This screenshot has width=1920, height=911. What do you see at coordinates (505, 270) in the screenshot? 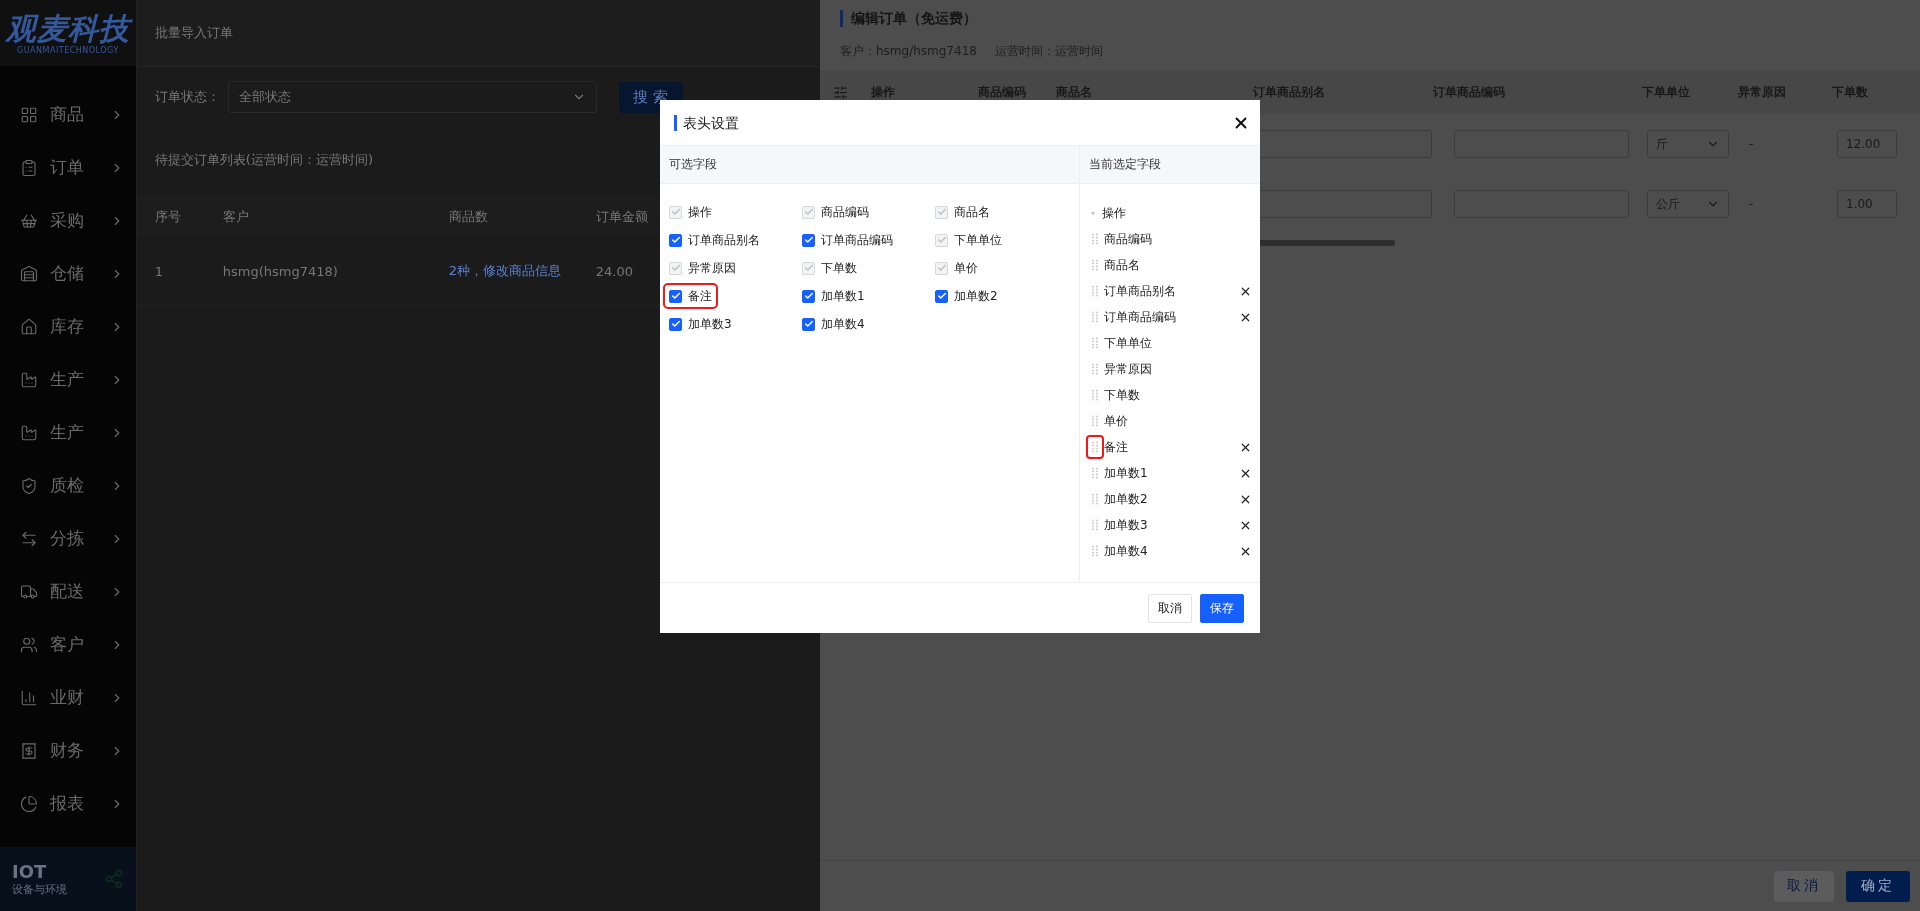
I see `edit-items-link: 2种，修改商品信息` at bounding box center [505, 270].